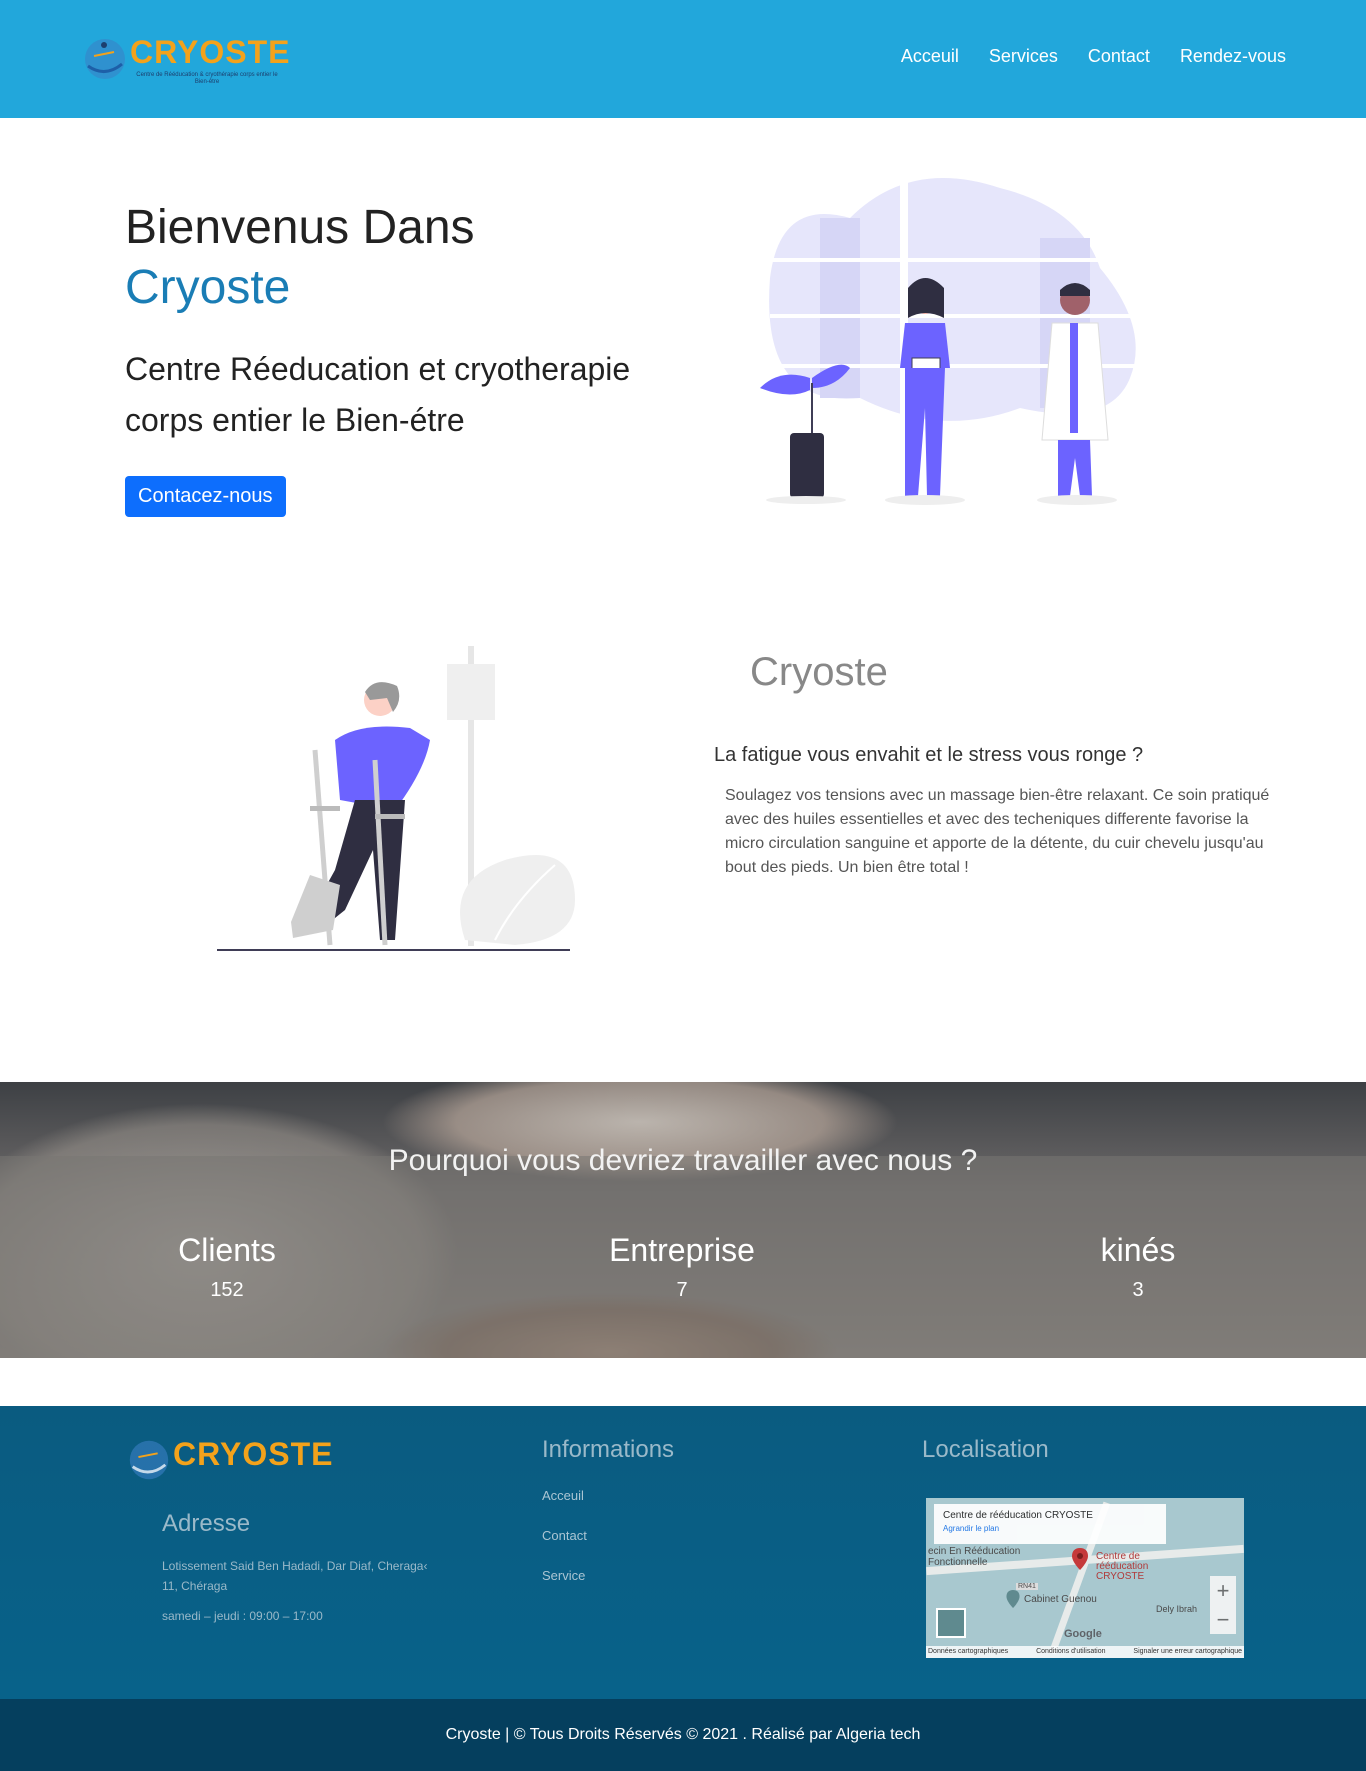  What do you see at coordinates (564, 1535) in the screenshot?
I see `footer-link-contact: Contact` at bounding box center [564, 1535].